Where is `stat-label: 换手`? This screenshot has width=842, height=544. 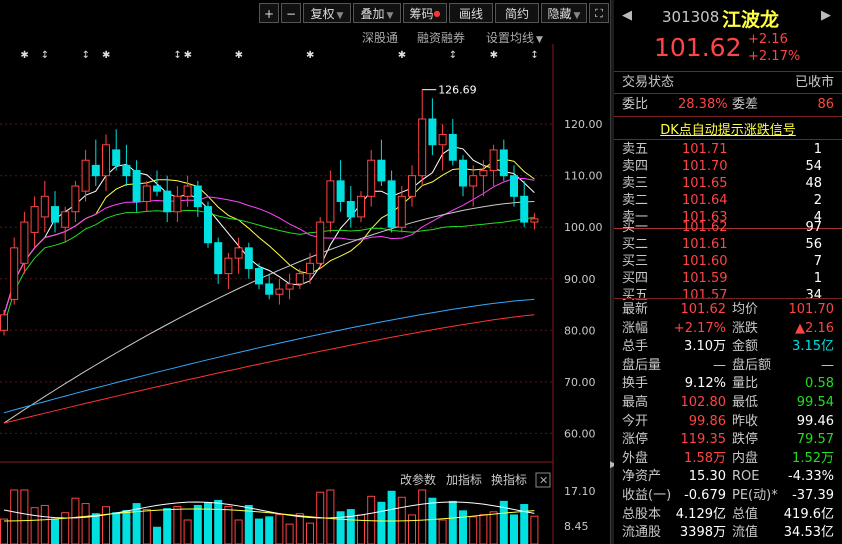 stat-label: 换手 is located at coordinates (635, 384).